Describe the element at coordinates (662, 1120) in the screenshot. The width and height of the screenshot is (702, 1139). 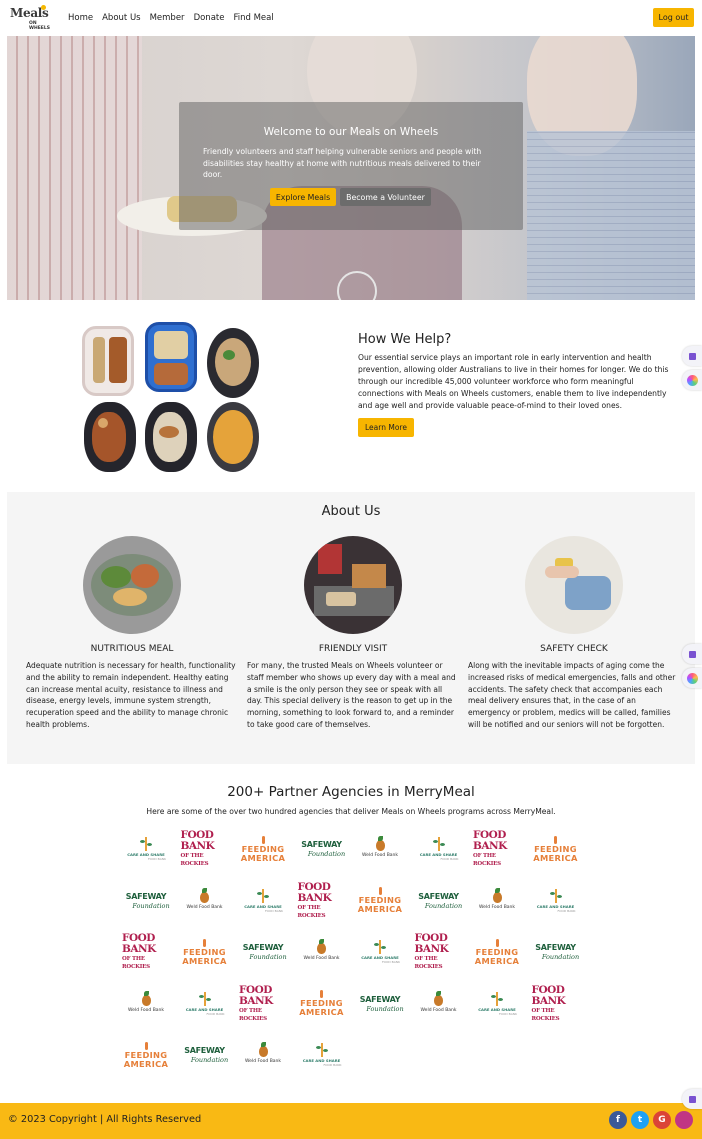
I see `google-icon: G` at that location.